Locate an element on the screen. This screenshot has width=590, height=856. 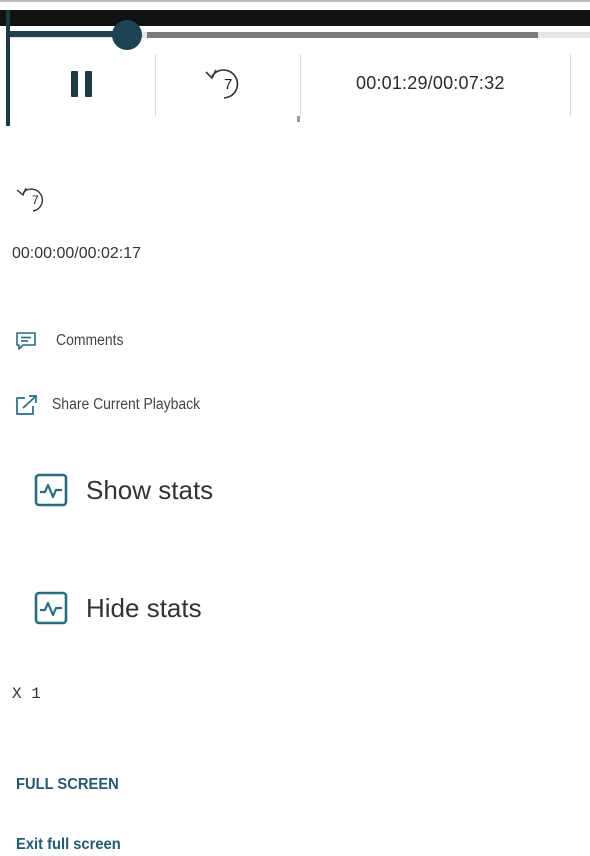
pause-button is located at coordinates (83, 83).